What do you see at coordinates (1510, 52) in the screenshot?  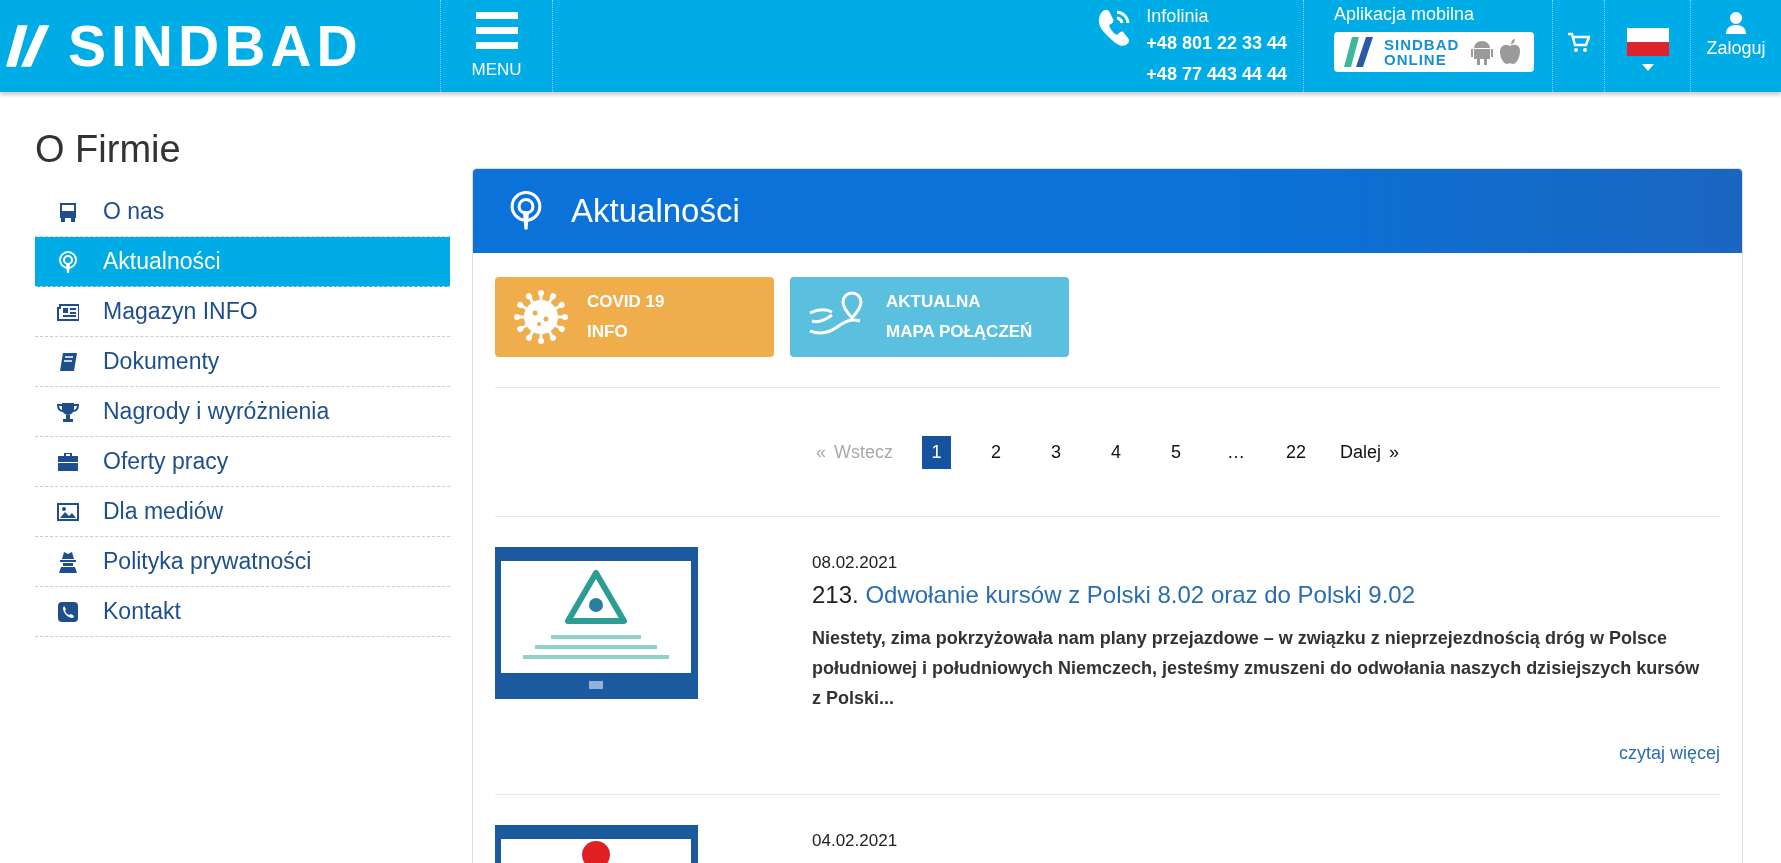 I see `apple-icon` at bounding box center [1510, 52].